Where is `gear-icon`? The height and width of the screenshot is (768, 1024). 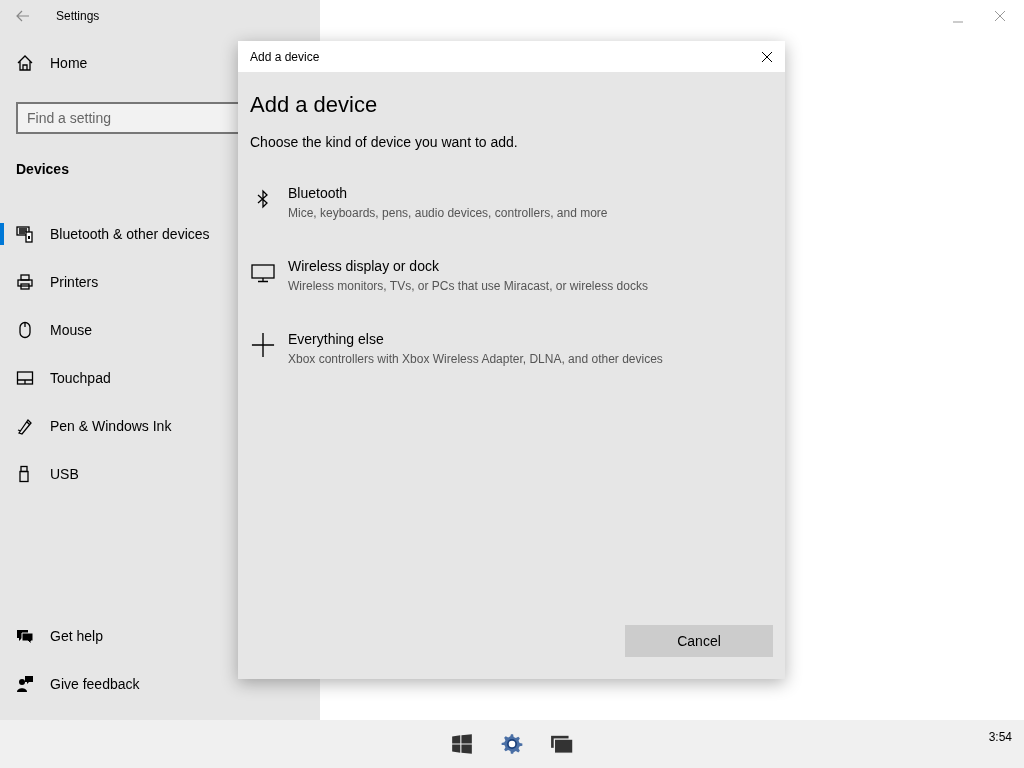 gear-icon is located at coordinates (512, 744).